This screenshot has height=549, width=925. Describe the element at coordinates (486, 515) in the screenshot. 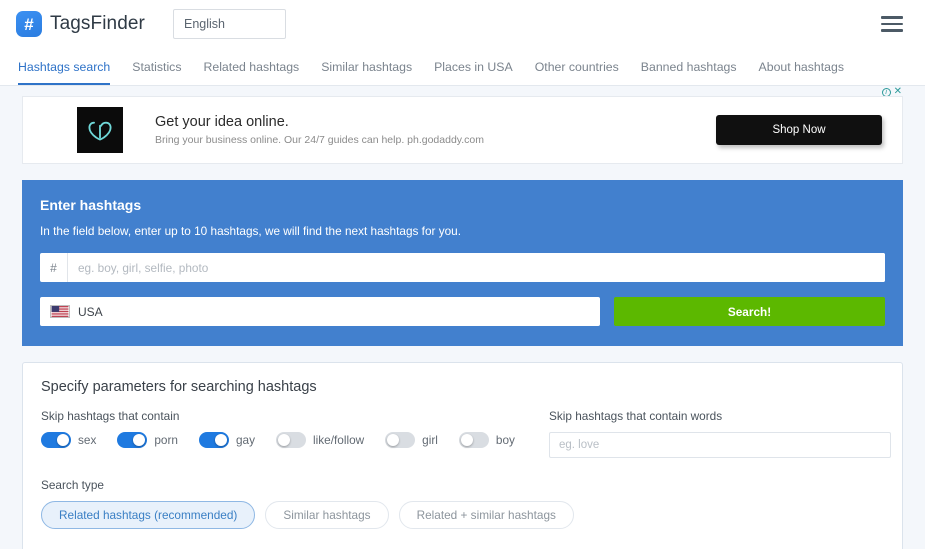

I see `search-type-related-similar: Related + similar hashtags` at that location.